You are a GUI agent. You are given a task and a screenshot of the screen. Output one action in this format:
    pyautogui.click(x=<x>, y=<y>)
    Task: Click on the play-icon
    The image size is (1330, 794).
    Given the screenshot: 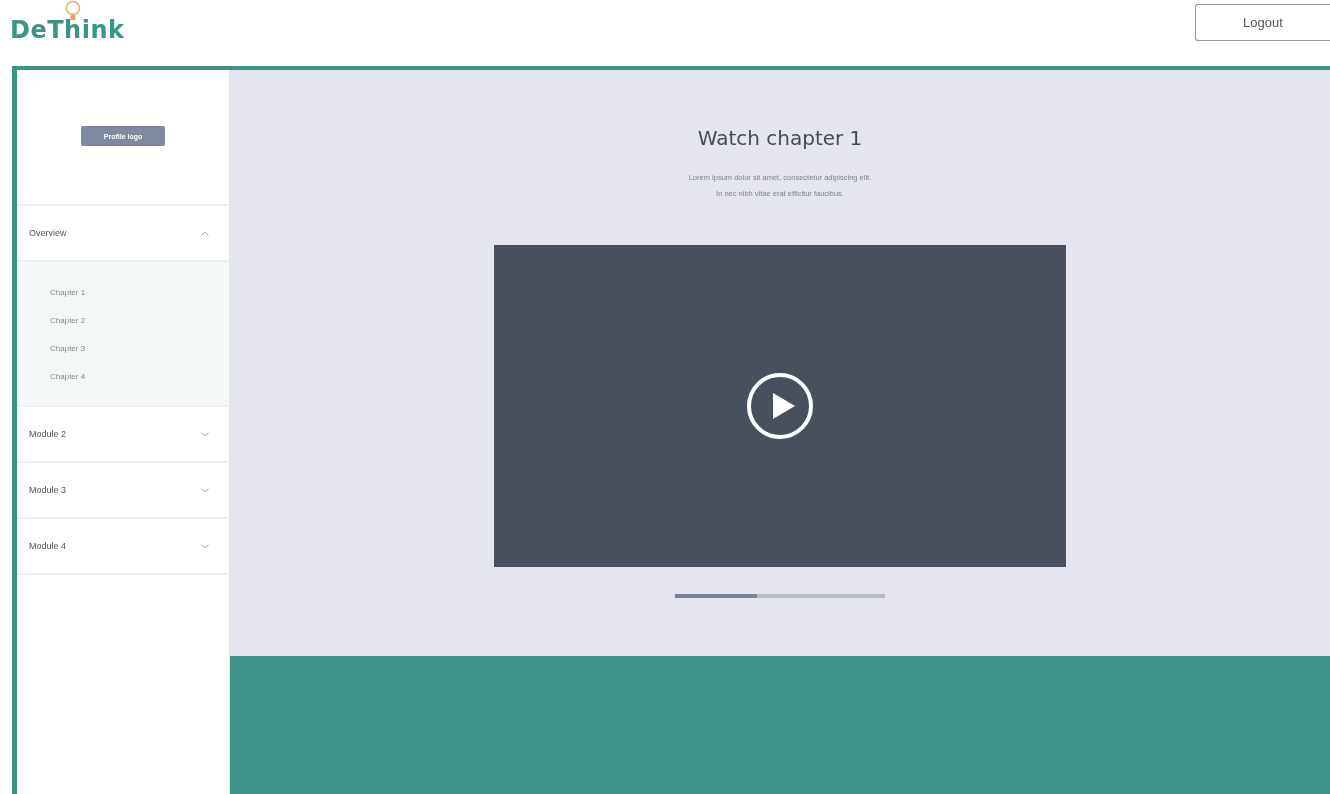 What is the action you would take?
    pyautogui.click(x=780, y=406)
    